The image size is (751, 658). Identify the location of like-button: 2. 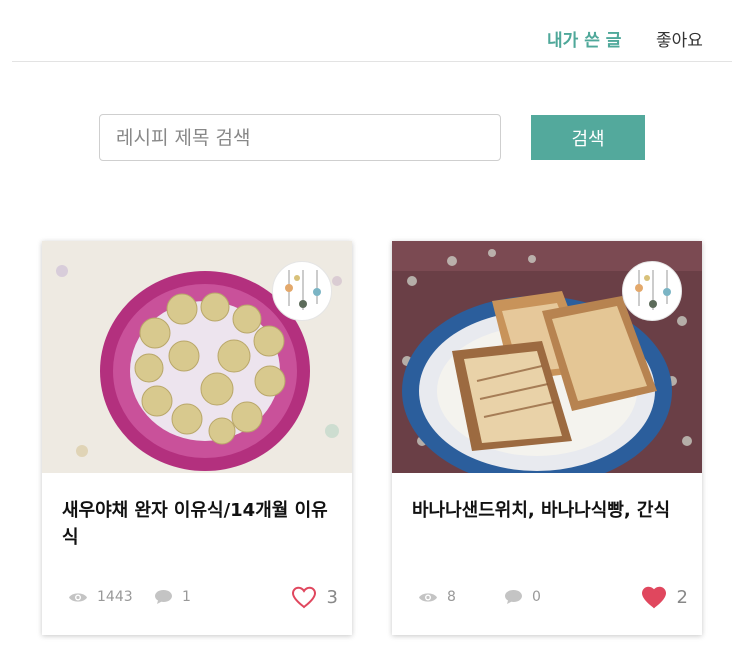
(664, 597).